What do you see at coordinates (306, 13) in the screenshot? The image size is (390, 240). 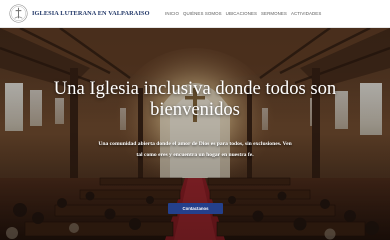 I see `nav-item-actividades: ACTIVIDADES` at bounding box center [306, 13].